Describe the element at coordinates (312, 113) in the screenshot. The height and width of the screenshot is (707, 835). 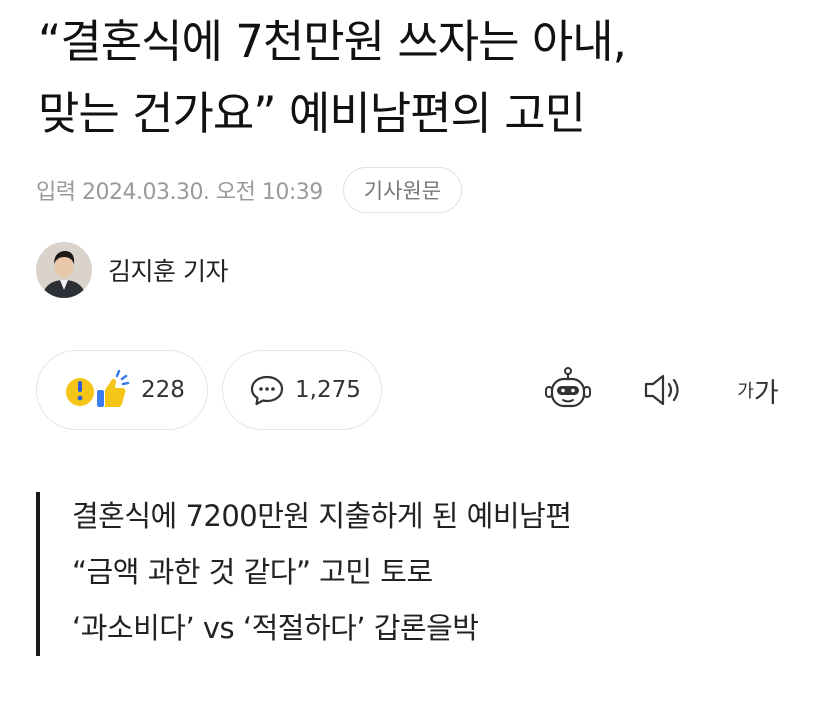
I see `article-title-line-2: 맞는 건가요” 예비남편의 고민` at that location.